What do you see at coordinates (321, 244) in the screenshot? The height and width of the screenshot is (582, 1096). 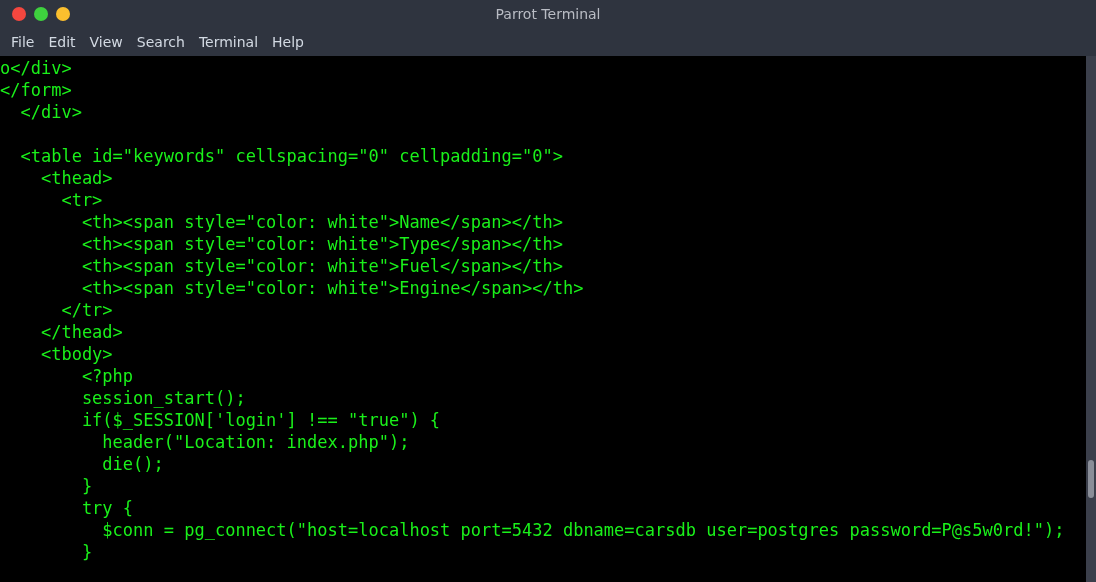 I see `terminal-line: <th><span style="color: white">Type</span></th>` at bounding box center [321, 244].